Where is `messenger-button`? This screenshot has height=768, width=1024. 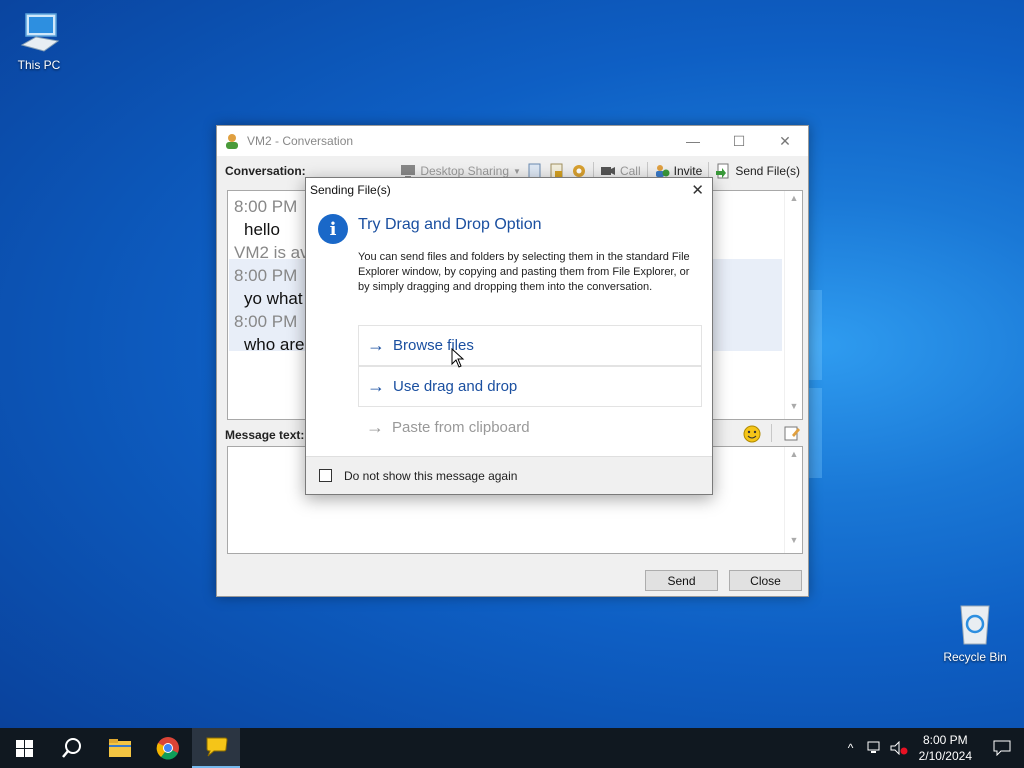
messenger-button is located at coordinates (216, 748).